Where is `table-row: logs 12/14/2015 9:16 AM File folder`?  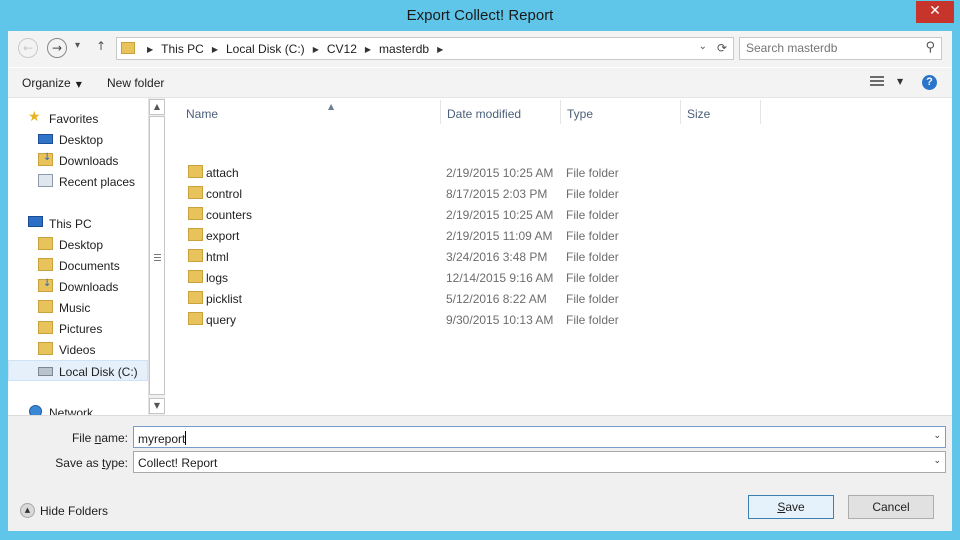
table-row: logs 12/14/2015 9:16 AM File folder is located at coordinates (558, 276).